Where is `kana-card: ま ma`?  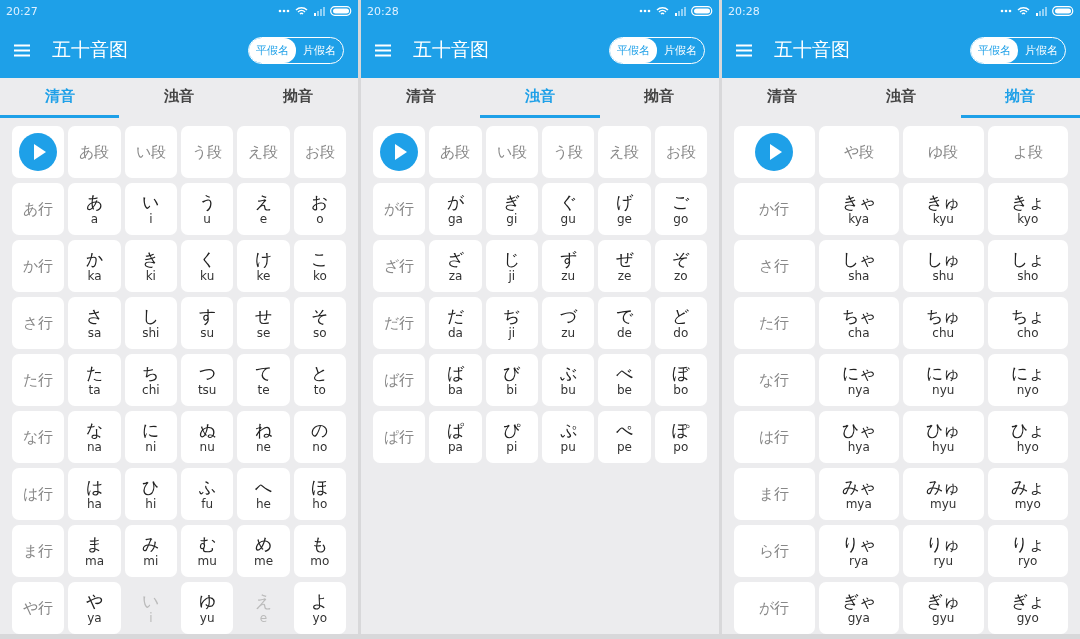
kana-card: ま ma is located at coordinates (94, 551).